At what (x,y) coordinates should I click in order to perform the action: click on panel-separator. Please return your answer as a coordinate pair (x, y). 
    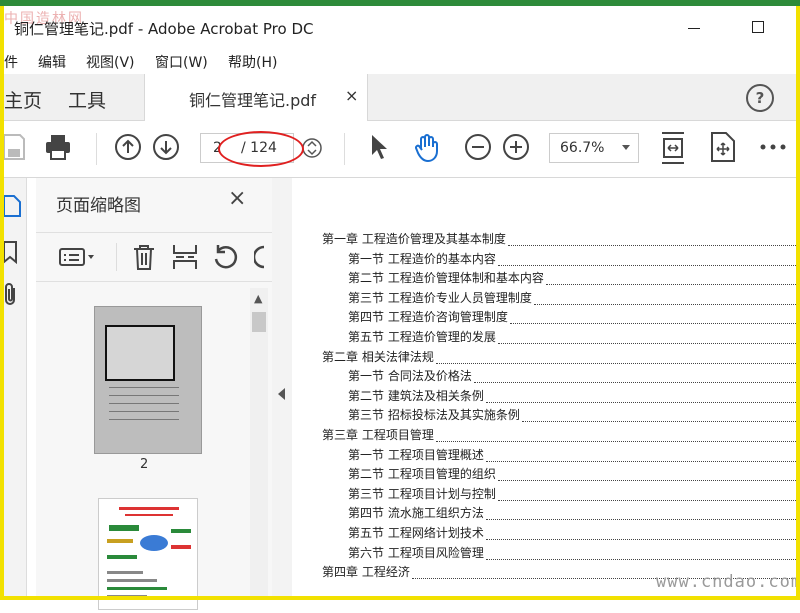
    Looking at the image, I should click on (116, 257).